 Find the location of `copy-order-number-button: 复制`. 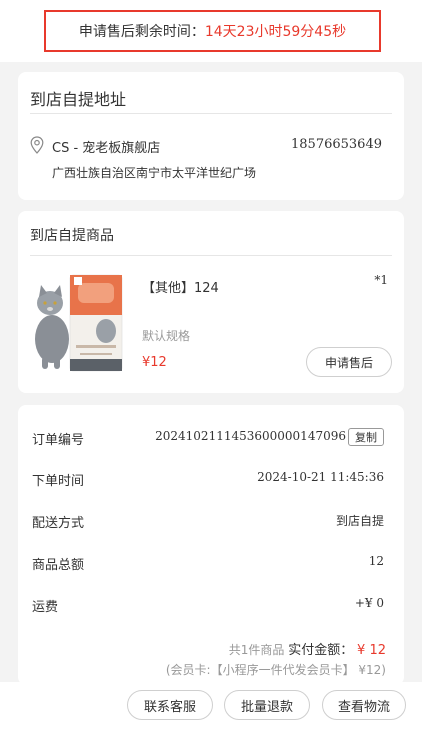

copy-order-number-button: 复制 is located at coordinates (366, 437).